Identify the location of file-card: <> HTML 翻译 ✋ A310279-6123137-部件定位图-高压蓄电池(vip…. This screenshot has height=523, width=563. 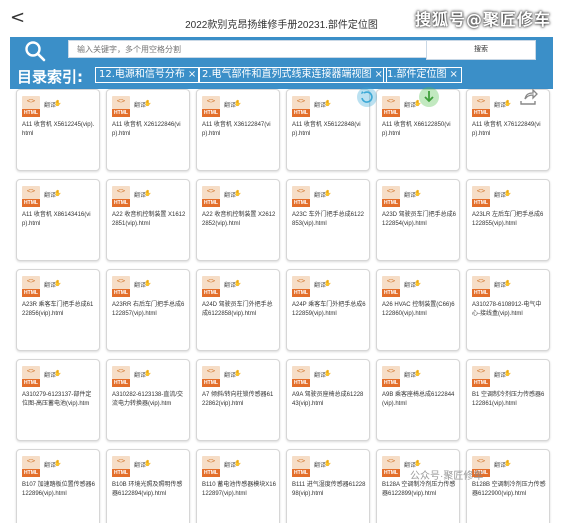
(58, 400).